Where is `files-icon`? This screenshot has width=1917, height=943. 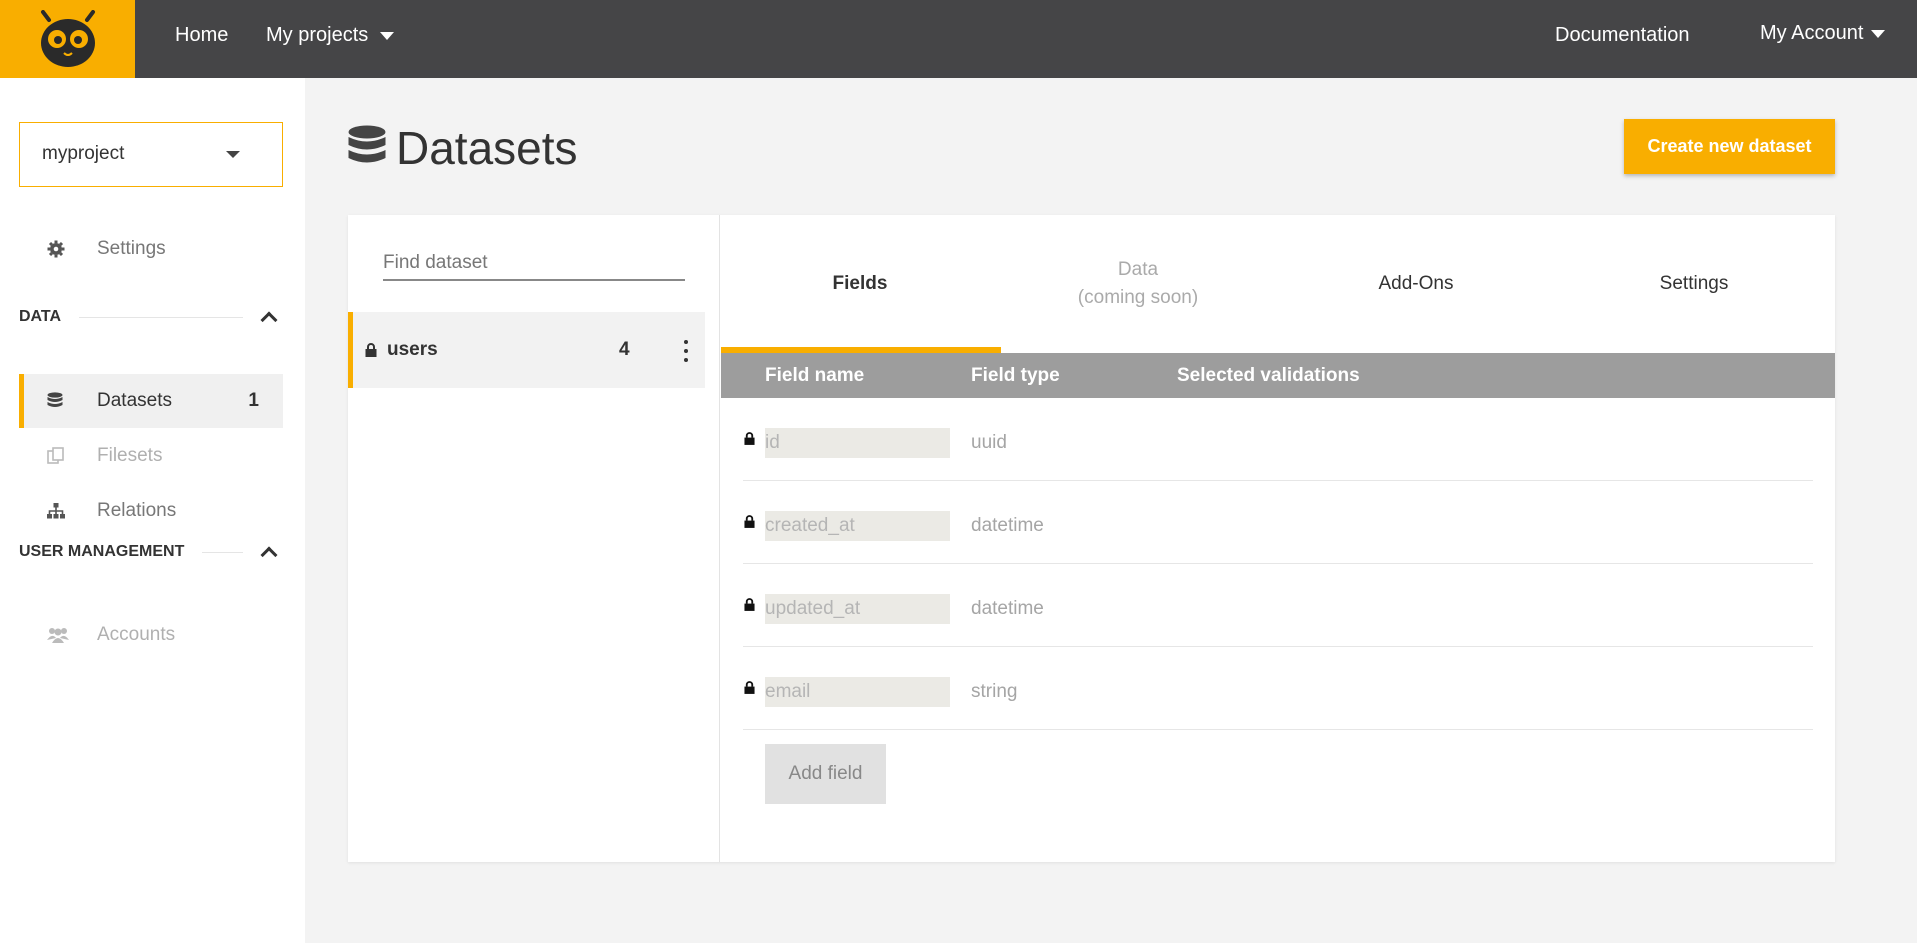
files-icon is located at coordinates (62, 456).